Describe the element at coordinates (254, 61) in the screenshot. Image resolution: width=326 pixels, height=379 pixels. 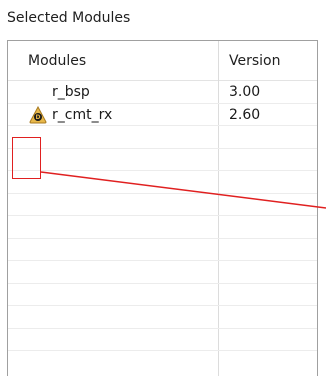
I see `column-header-version: Version` at that location.